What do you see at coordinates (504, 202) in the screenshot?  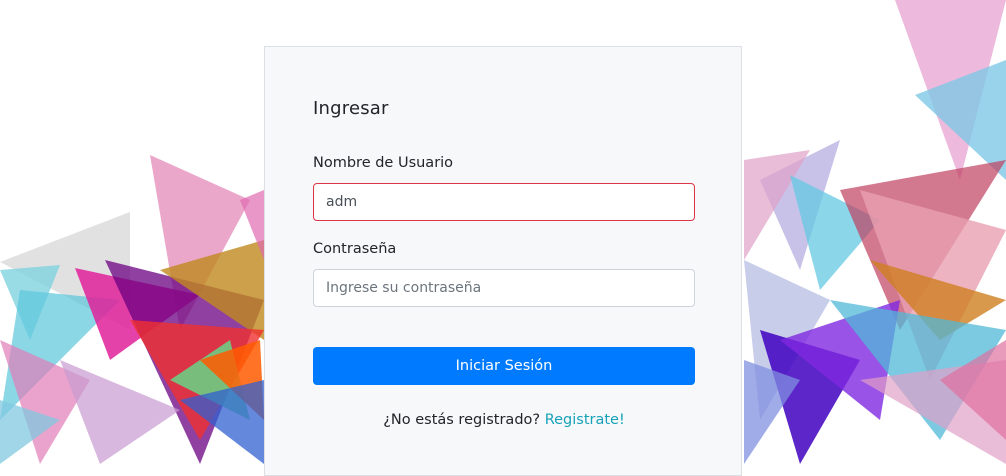 I see `username-input` at bounding box center [504, 202].